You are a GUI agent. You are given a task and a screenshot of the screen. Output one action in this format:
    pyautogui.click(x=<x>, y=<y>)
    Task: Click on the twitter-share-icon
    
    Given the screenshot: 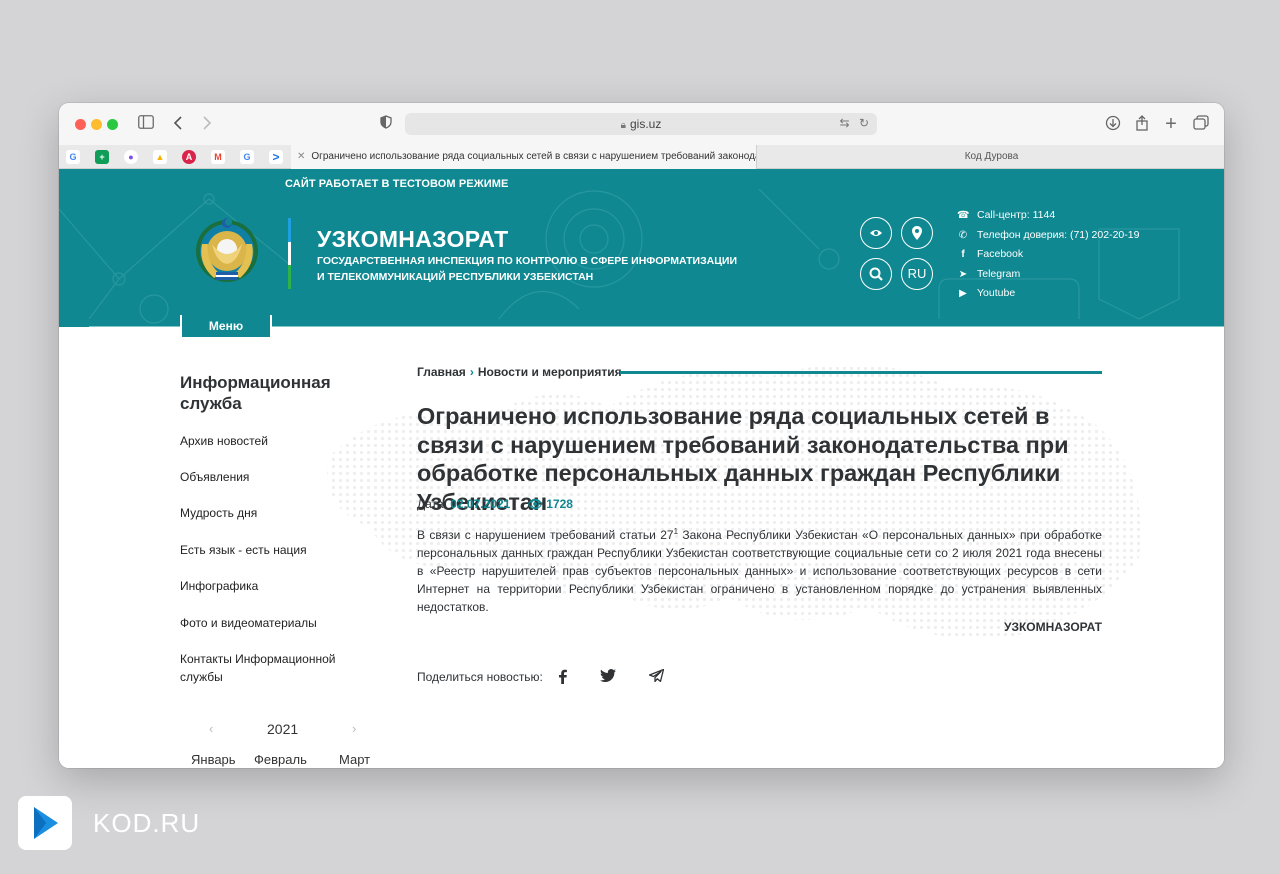 What is the action you would take?
    pyautogui.click(x=608, y=678)
    